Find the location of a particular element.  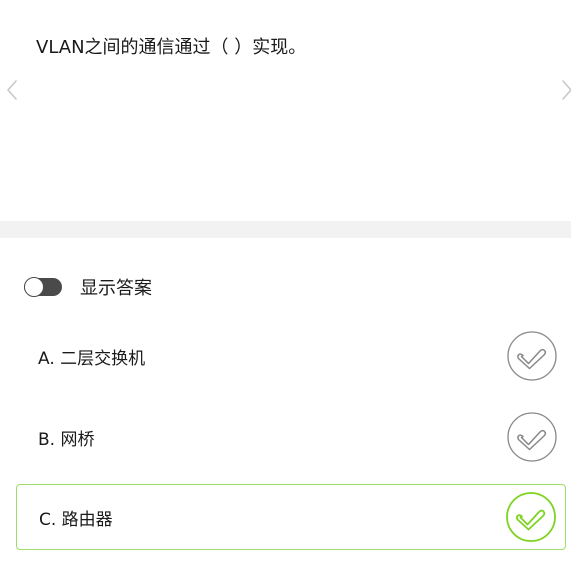

option-b: B. 网桥 is located at coordinates (291, 437).